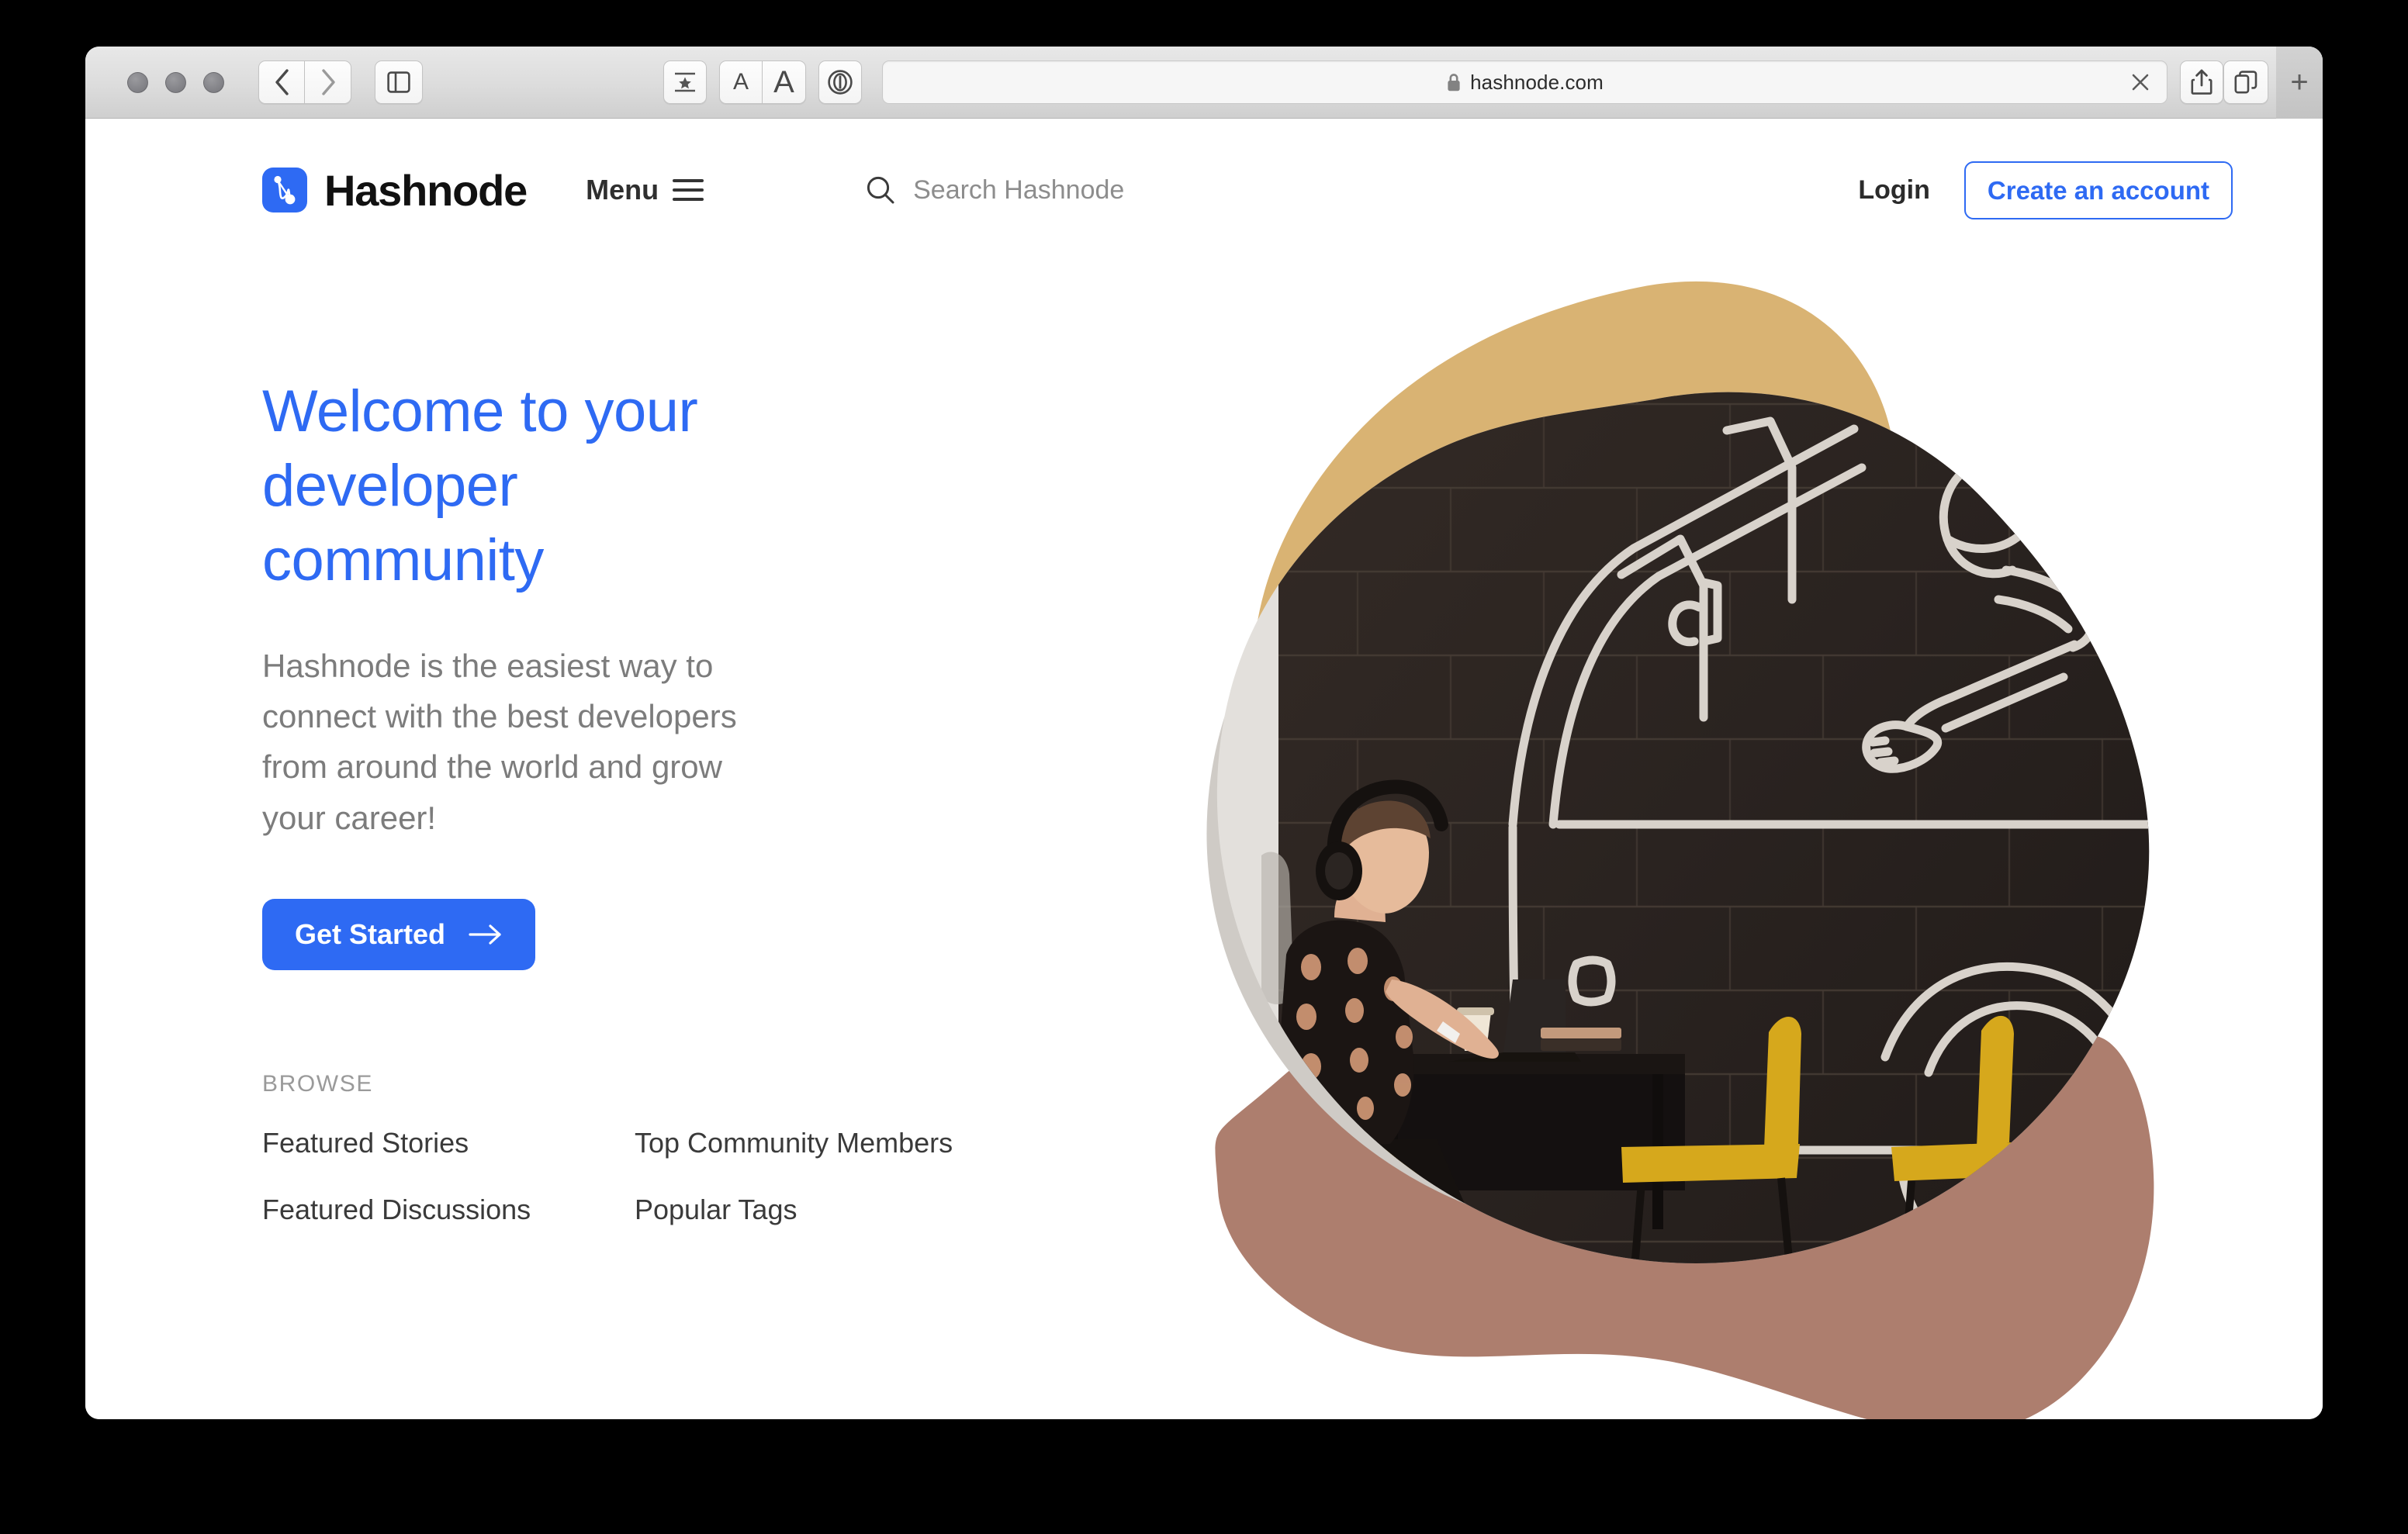 This screenshot has height=1534, width=2408. What do you see at coordinates (688, 190) in the screenshot?
I see `hamburger-icon` at bounding box center [688, 190].